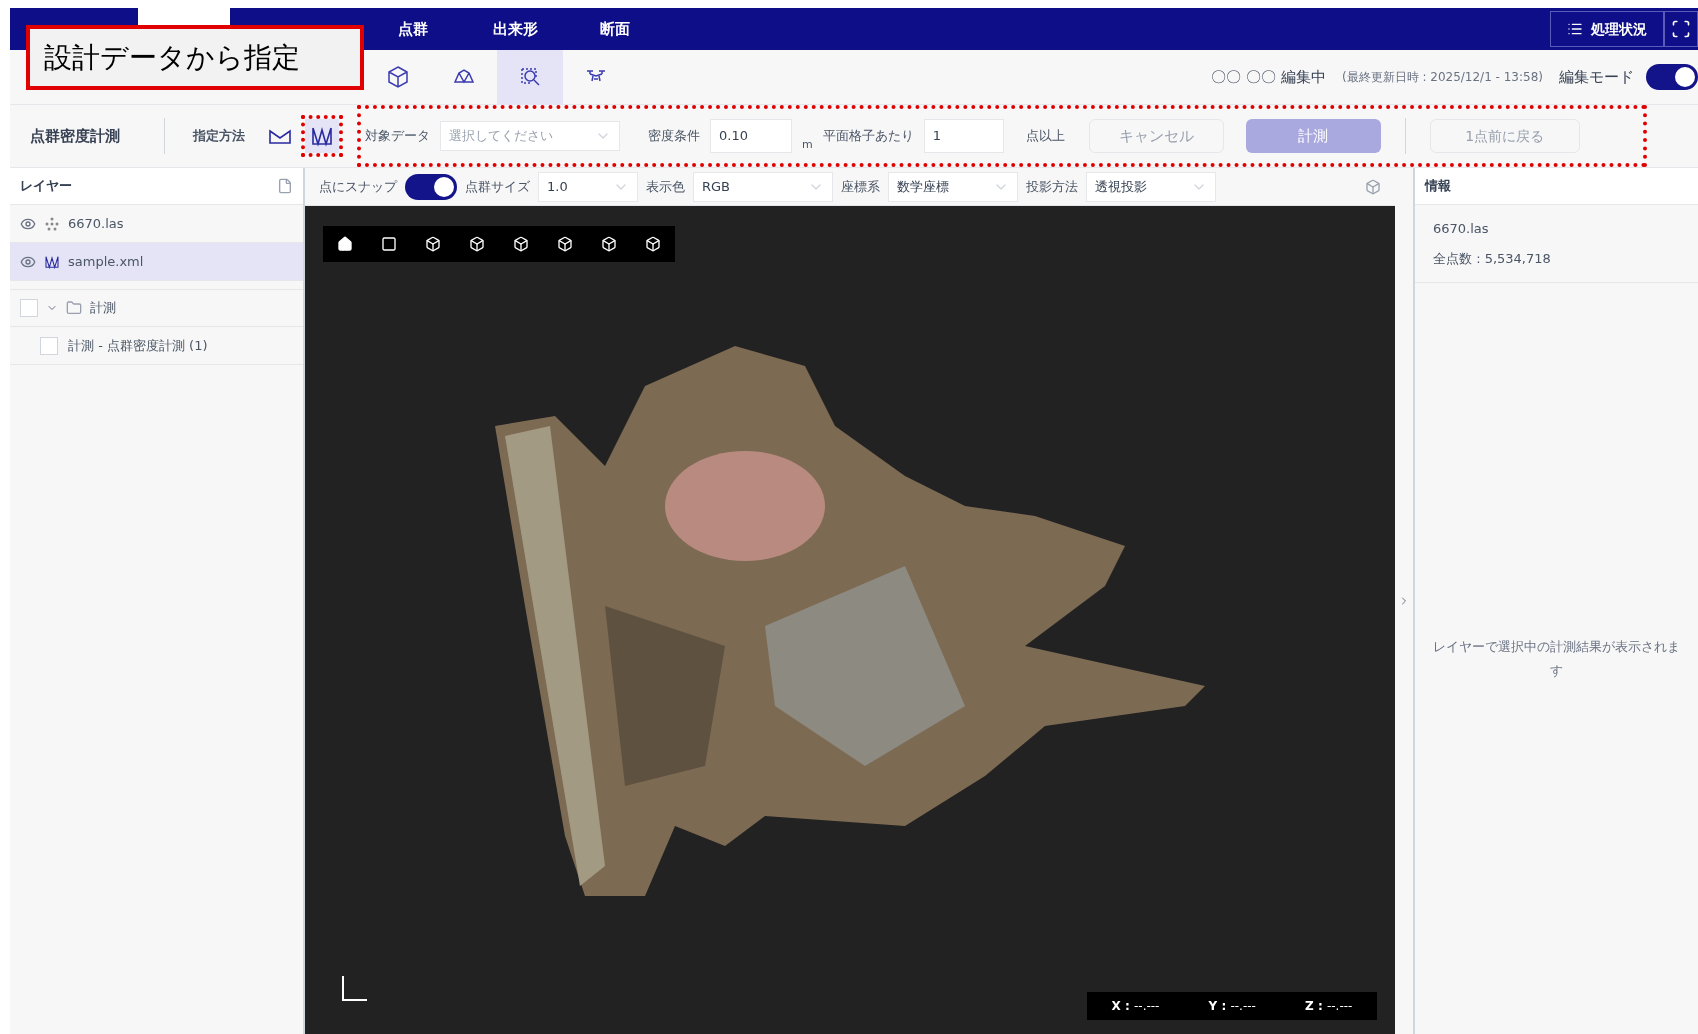 This screenshot has width=1698, height=1034. I want to click on field-label: 表示色, so click(665, 186).